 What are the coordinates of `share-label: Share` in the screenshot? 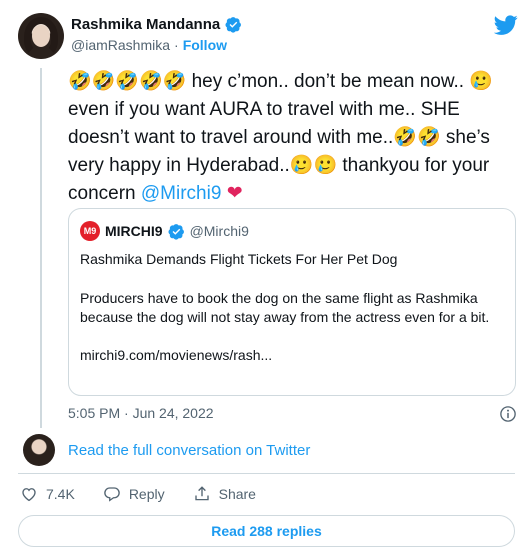 It's located at (237, 494).